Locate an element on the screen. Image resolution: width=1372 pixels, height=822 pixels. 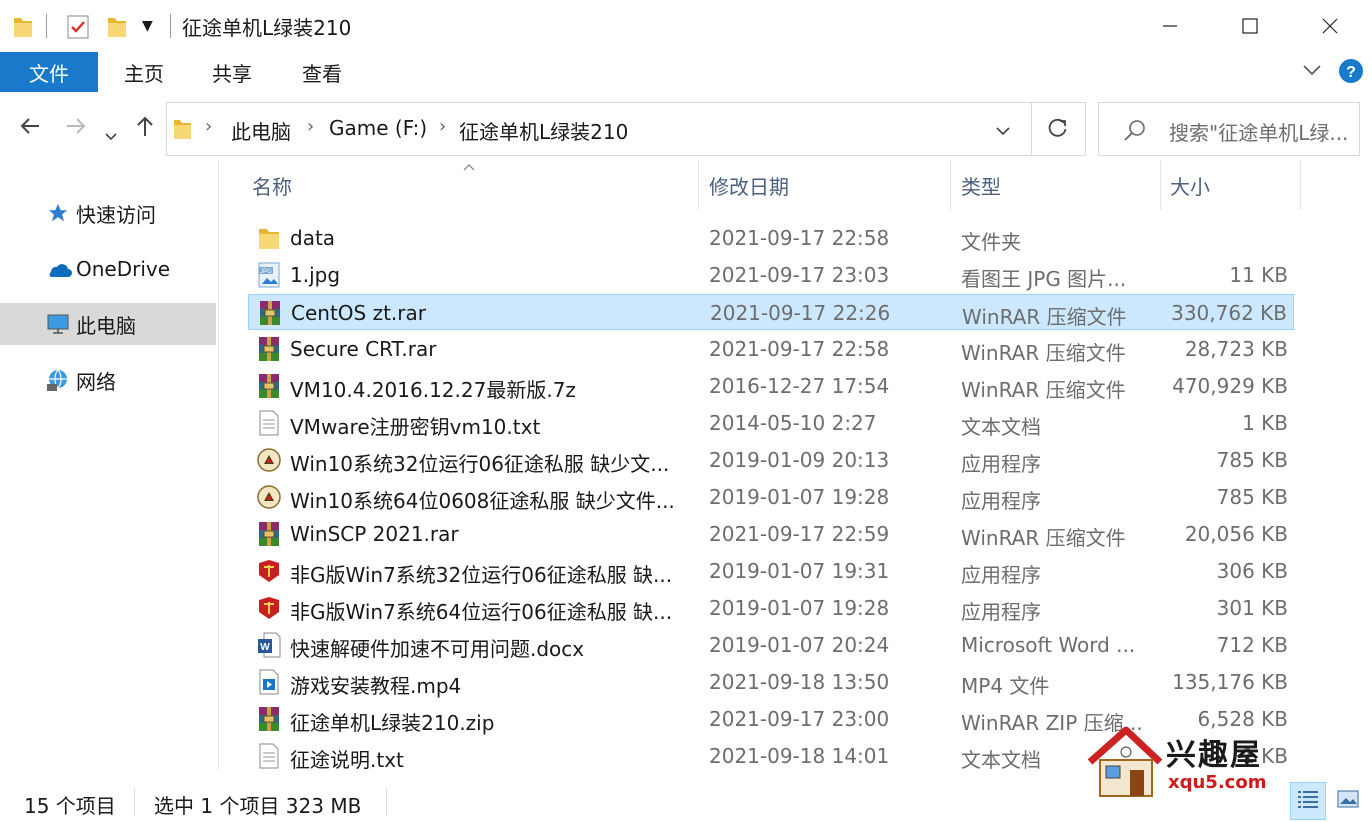
sidebar-item-network: 网络 is located at coordinates (108, 380).